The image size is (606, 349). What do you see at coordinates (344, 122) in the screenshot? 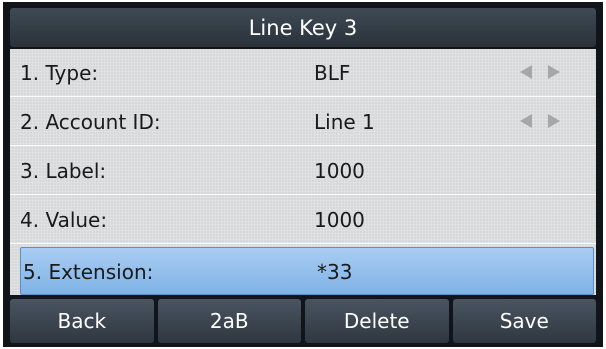
I see `setting-value: Line 1` at bounding box center [344, 122].